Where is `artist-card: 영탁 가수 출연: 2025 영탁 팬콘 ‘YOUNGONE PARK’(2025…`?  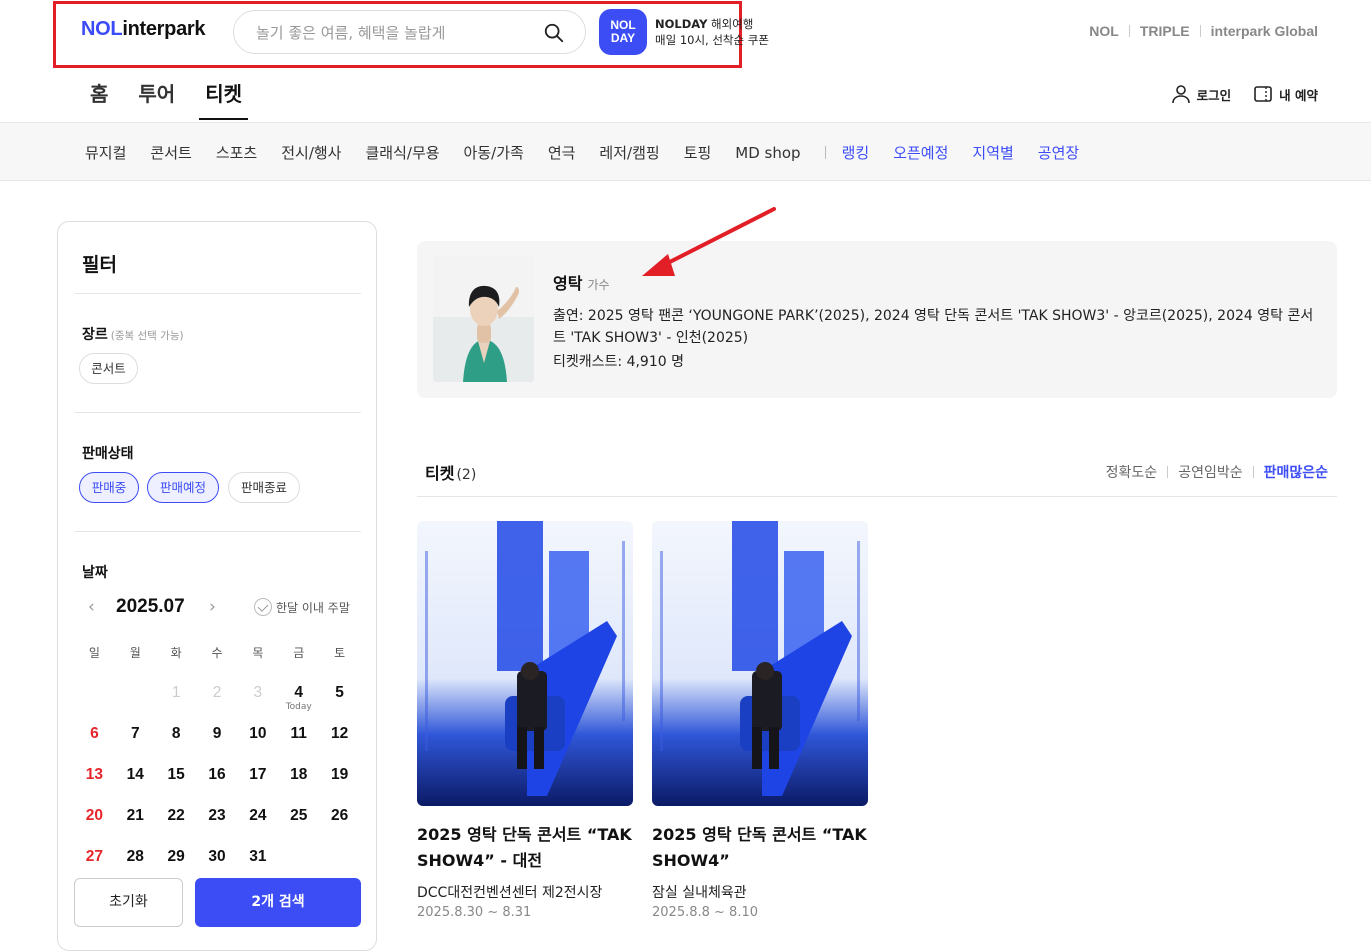 artist-card: 영탁 가수 출연: 2025 영탁 팬콘 ‘YOUNGONE PARK’(2025… is located at coordinates (877, 319).